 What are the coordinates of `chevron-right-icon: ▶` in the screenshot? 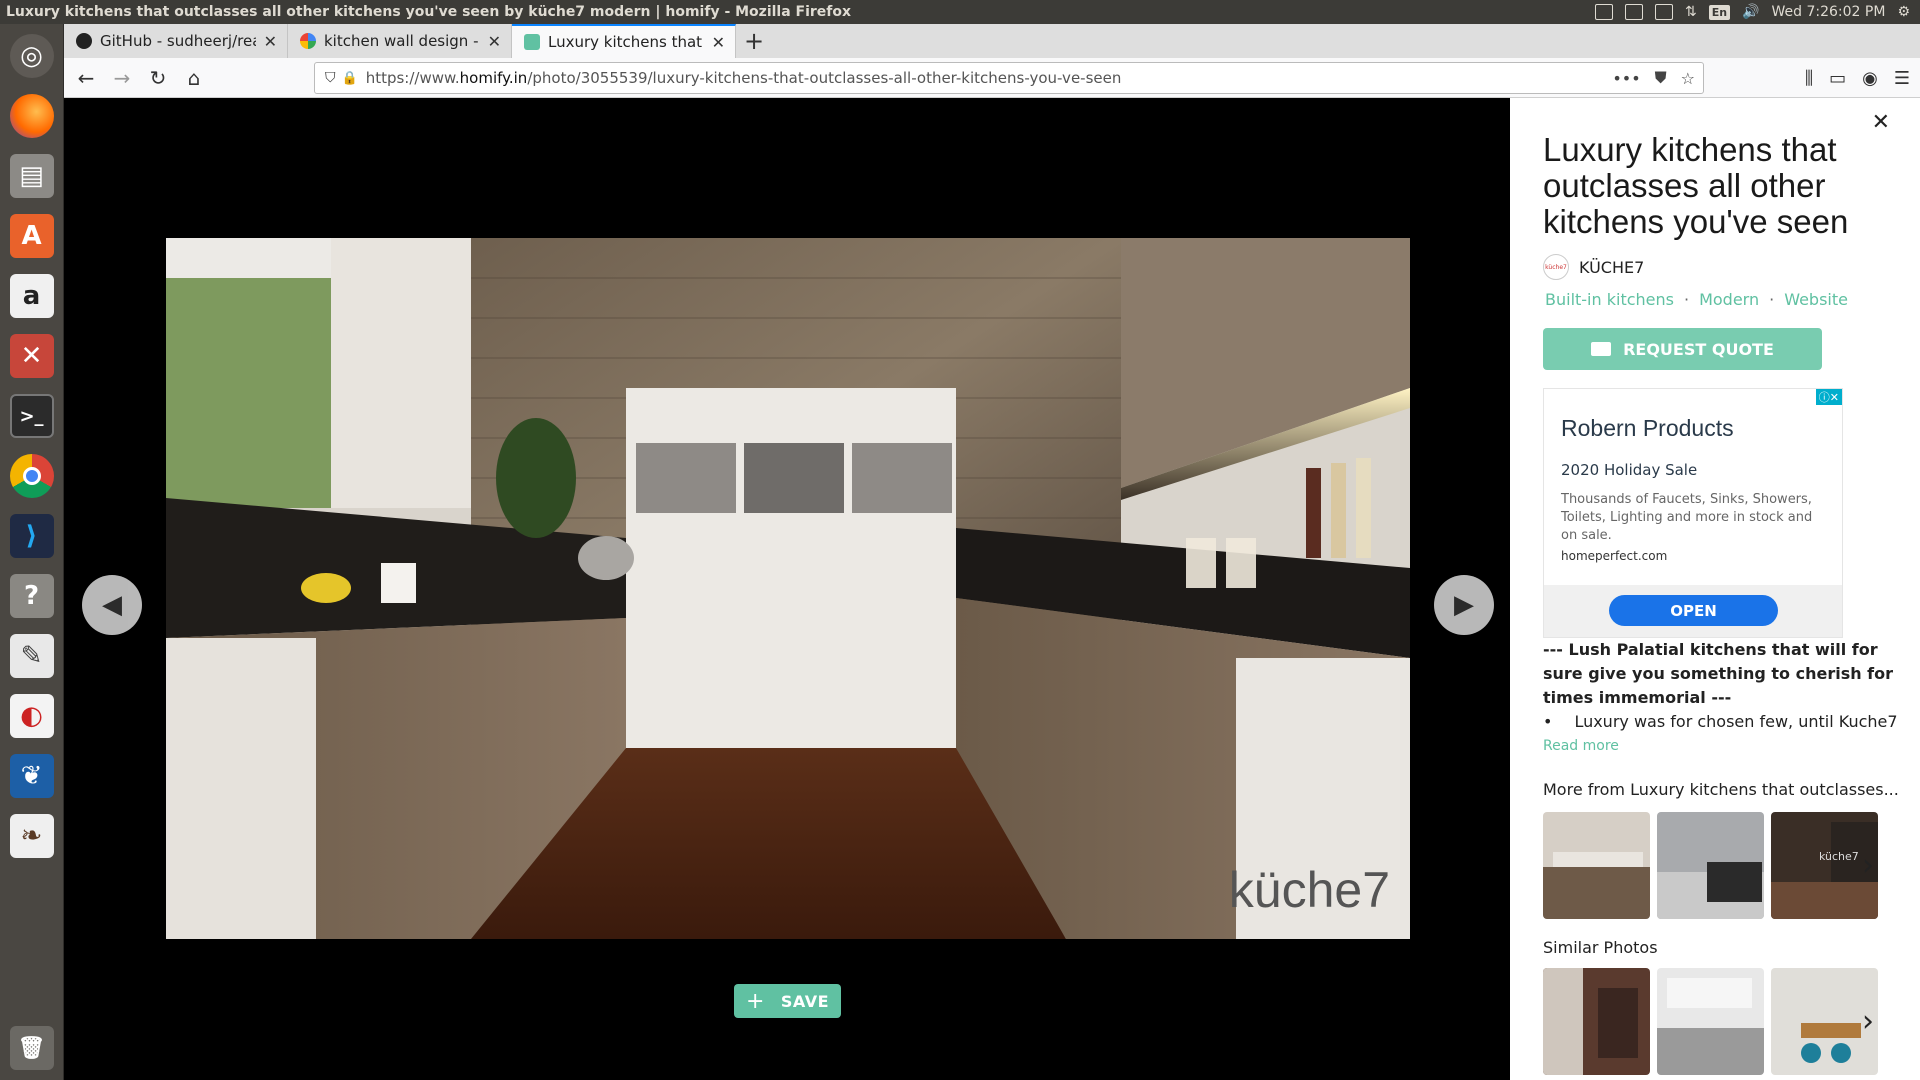 It's located at (1464, 605).